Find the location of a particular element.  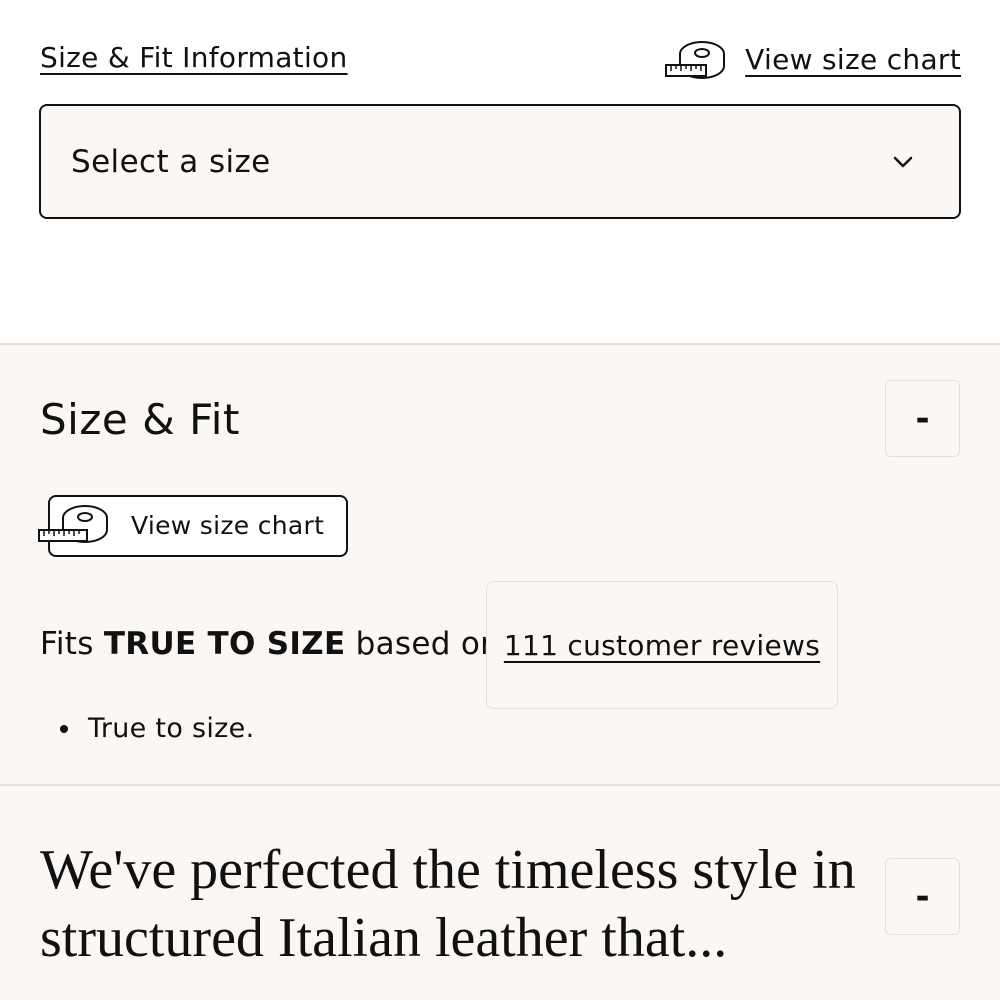

view-size-chart-button-label: View size chart is located at coordinates (228, 525).